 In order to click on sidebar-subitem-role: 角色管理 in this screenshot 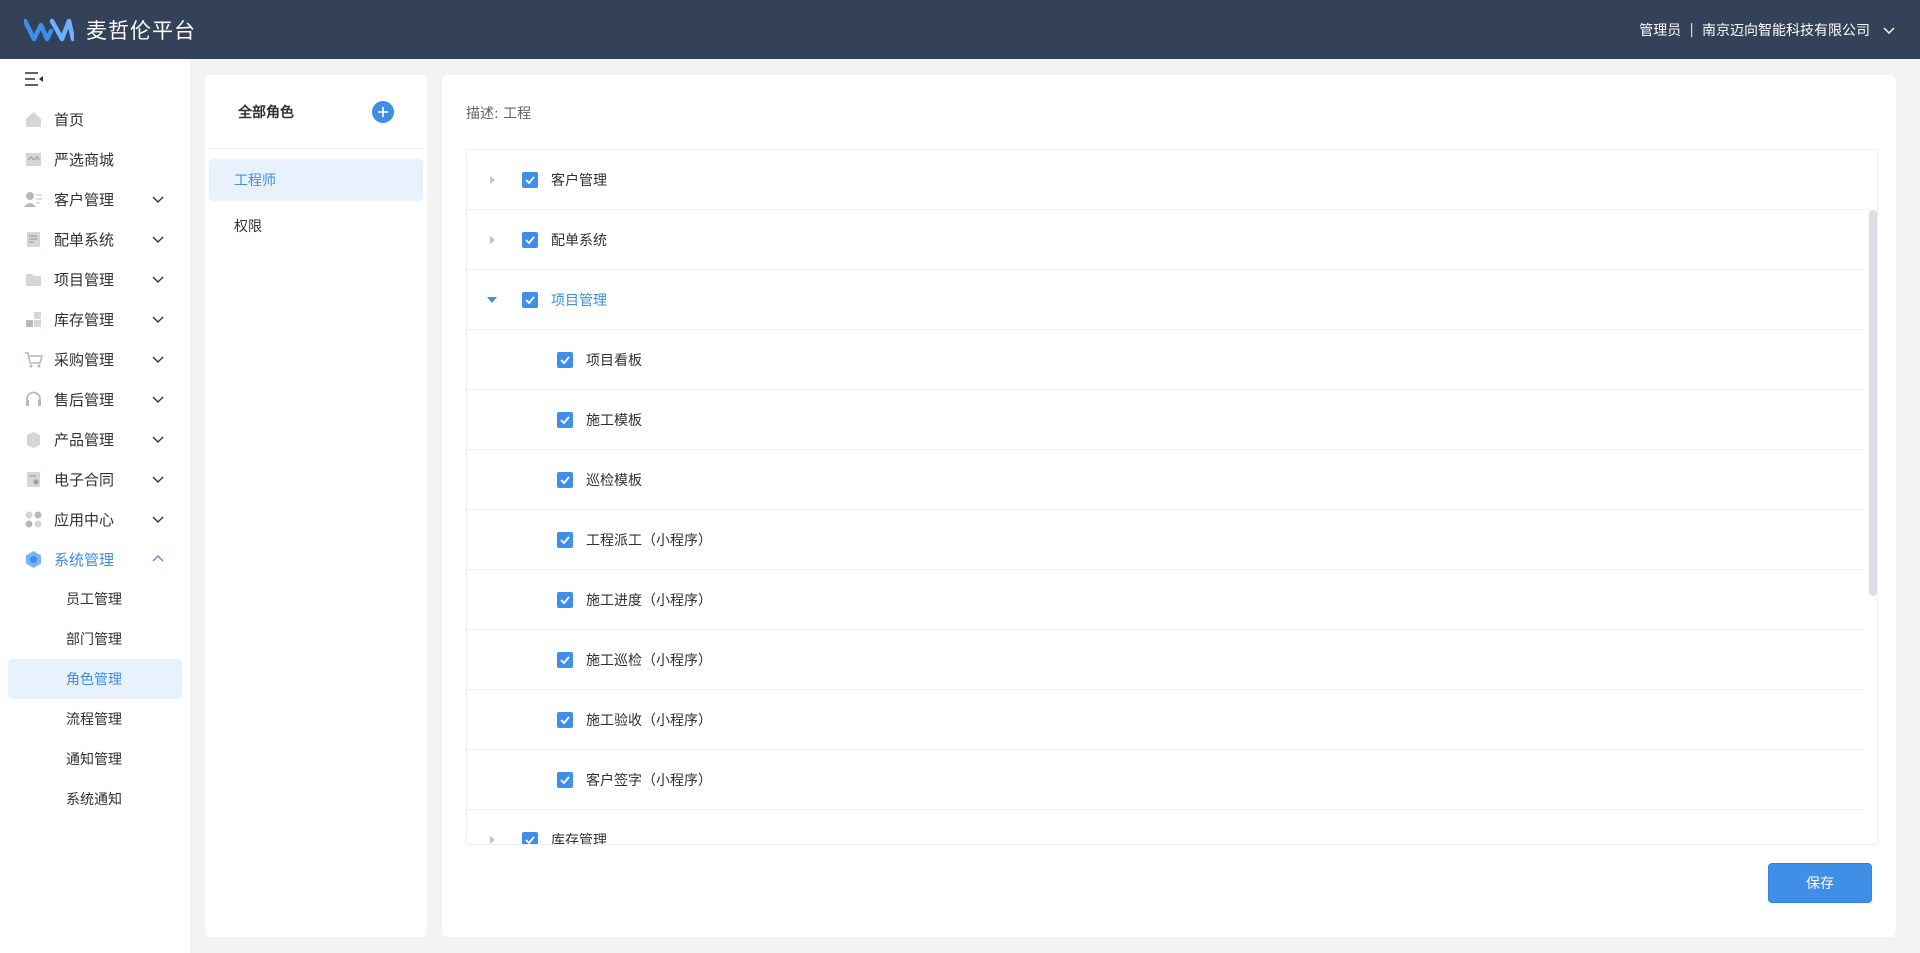, I will do `click(95, 679)`.